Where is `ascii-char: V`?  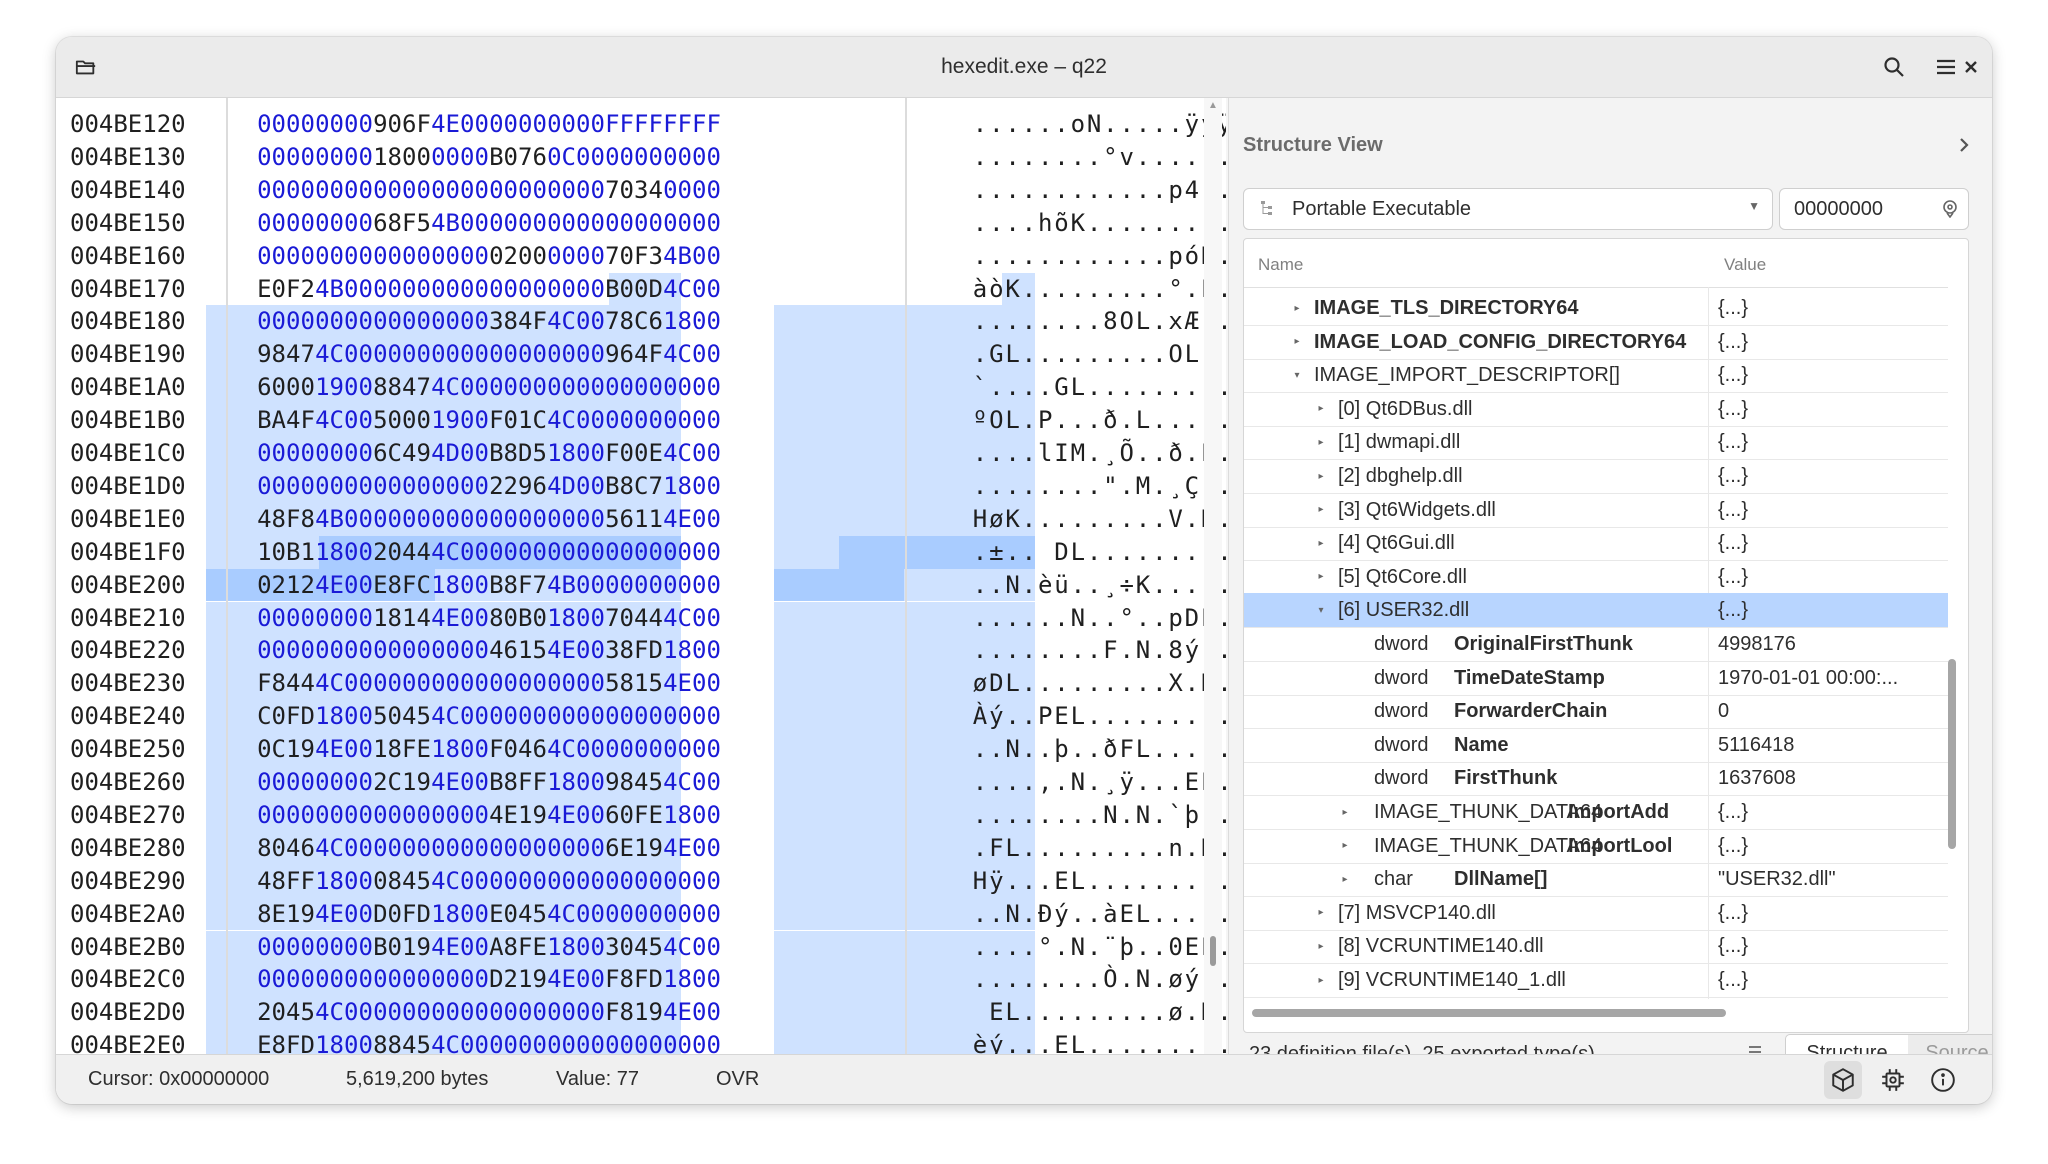 ascii-char: V is located at coordinates (1176, 519).